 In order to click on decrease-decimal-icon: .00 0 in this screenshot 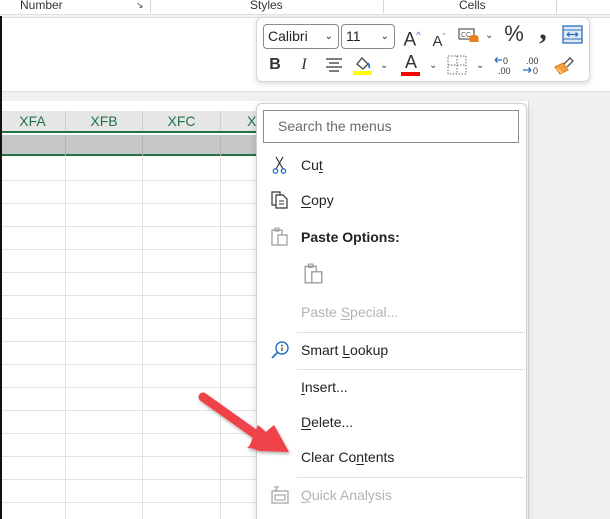, I will do `click(531, 66)`.